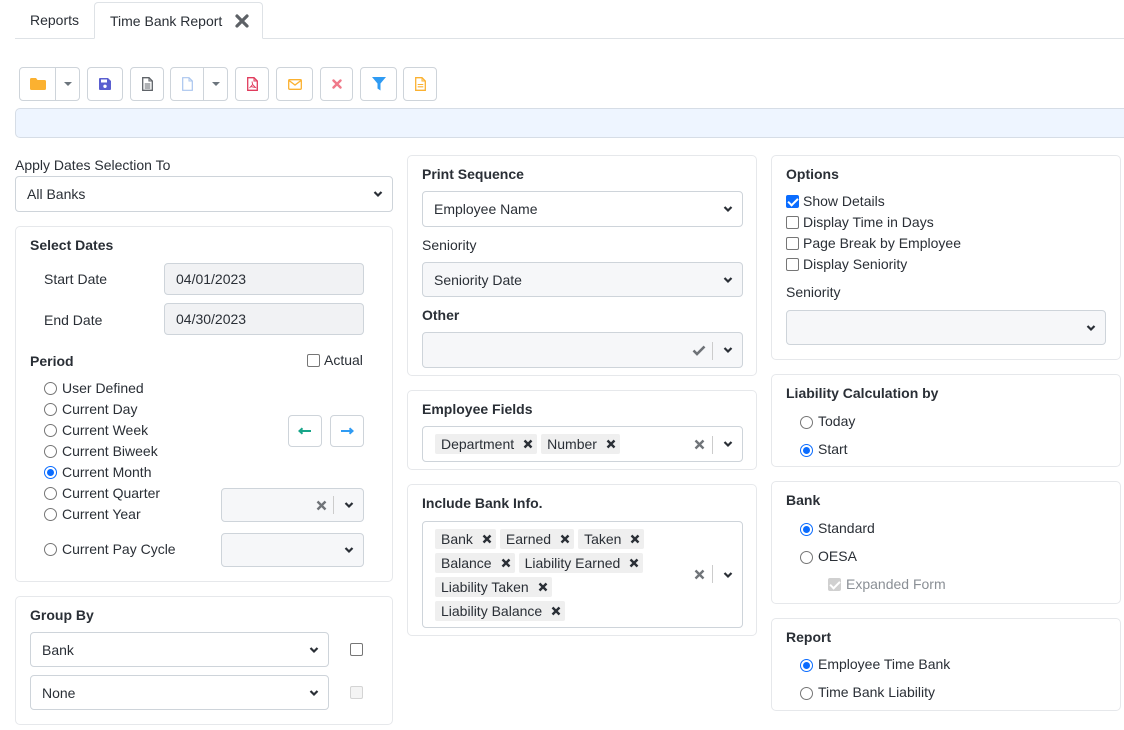  I want to click on delete-button, so click(336, 84).